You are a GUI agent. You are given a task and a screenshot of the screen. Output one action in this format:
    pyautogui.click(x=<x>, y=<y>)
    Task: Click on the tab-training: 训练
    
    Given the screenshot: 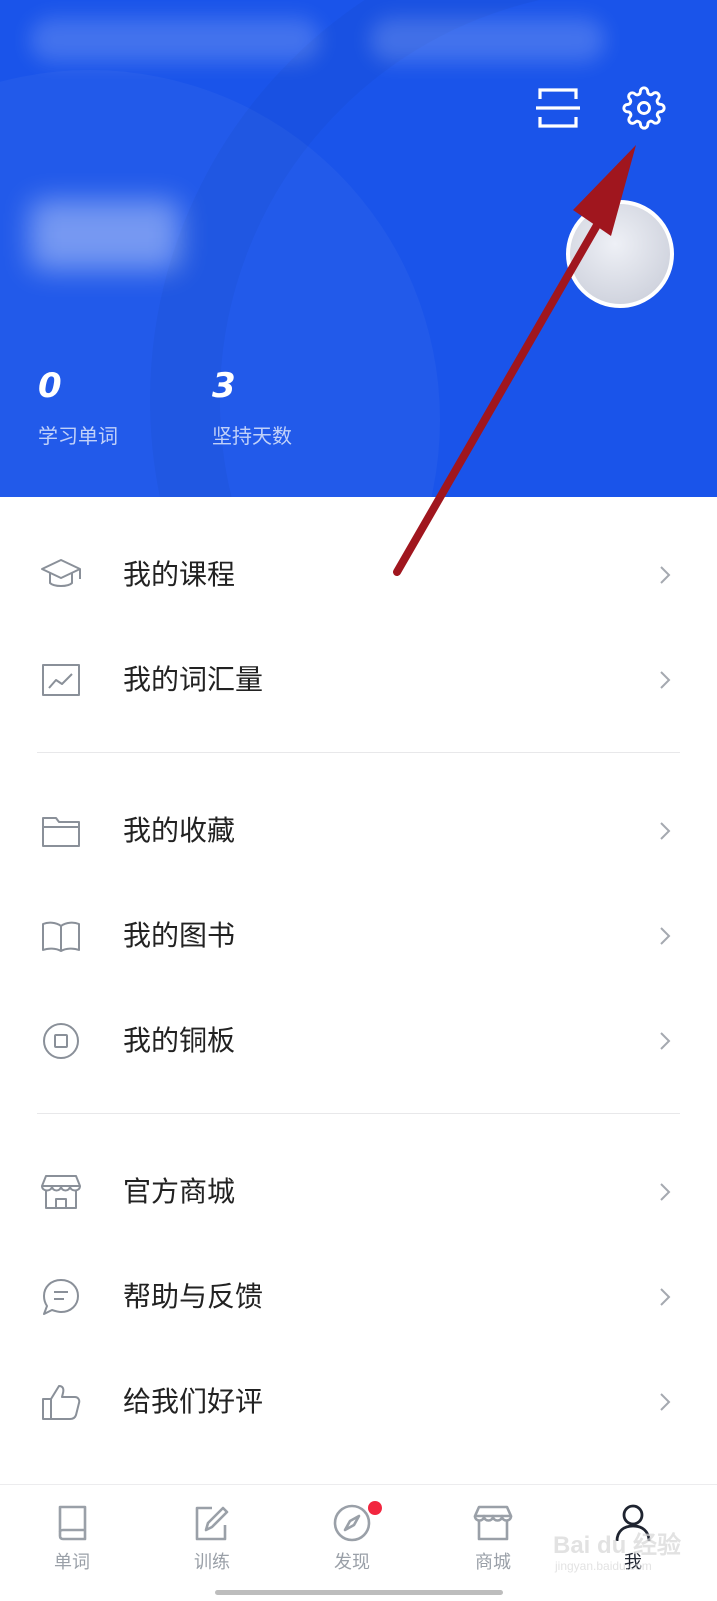 What is the action you would take?
    pyautogui.click(x=212, y=1535)
    